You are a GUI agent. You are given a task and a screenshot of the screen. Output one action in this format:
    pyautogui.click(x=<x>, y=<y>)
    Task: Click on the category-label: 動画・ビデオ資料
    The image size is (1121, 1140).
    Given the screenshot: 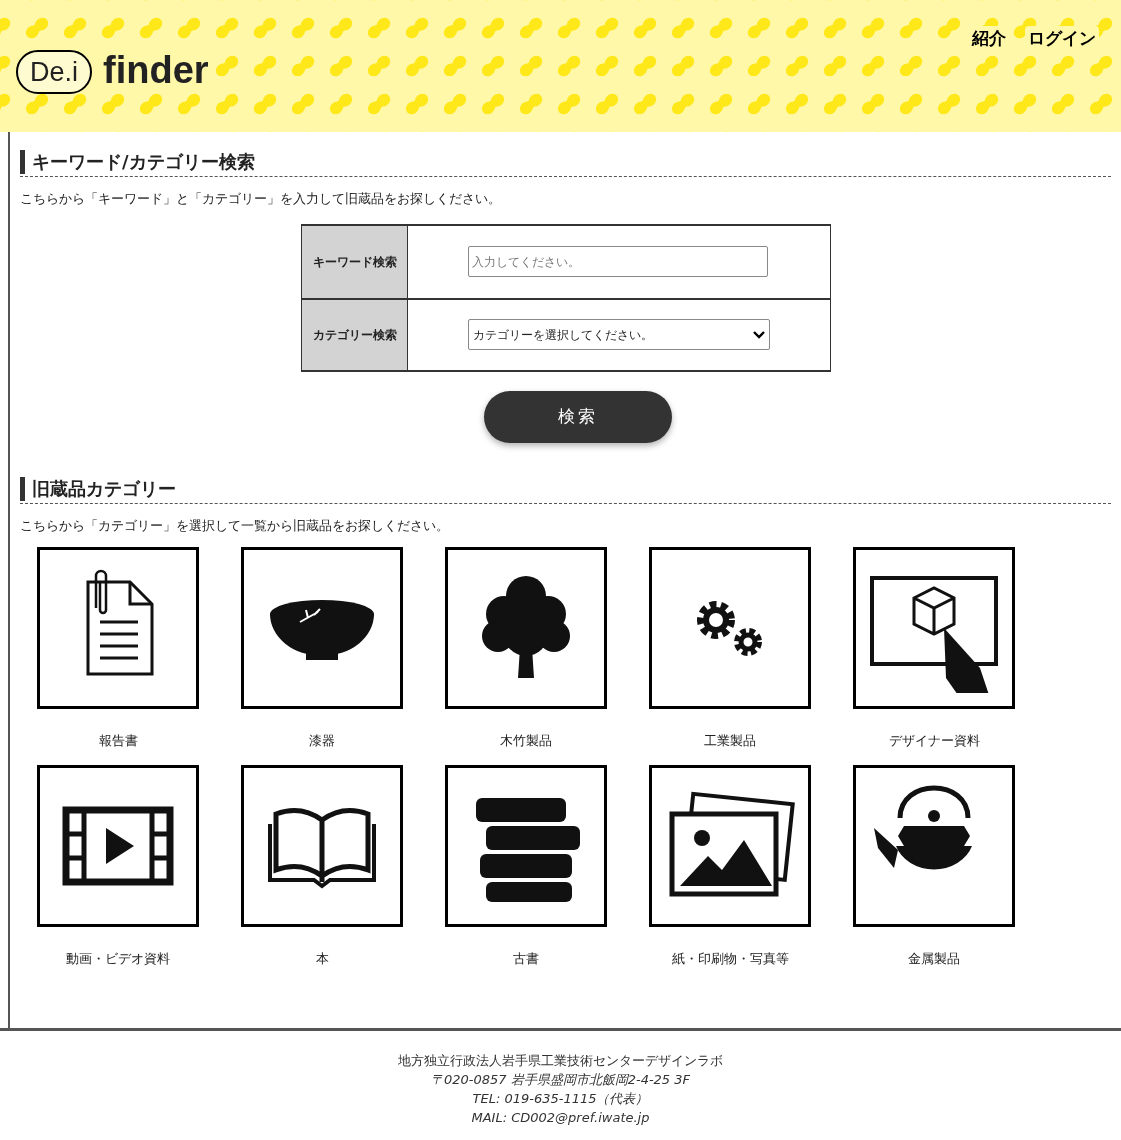 What is the action you would take?
    pyautogui.click(x=118, y=958)
    